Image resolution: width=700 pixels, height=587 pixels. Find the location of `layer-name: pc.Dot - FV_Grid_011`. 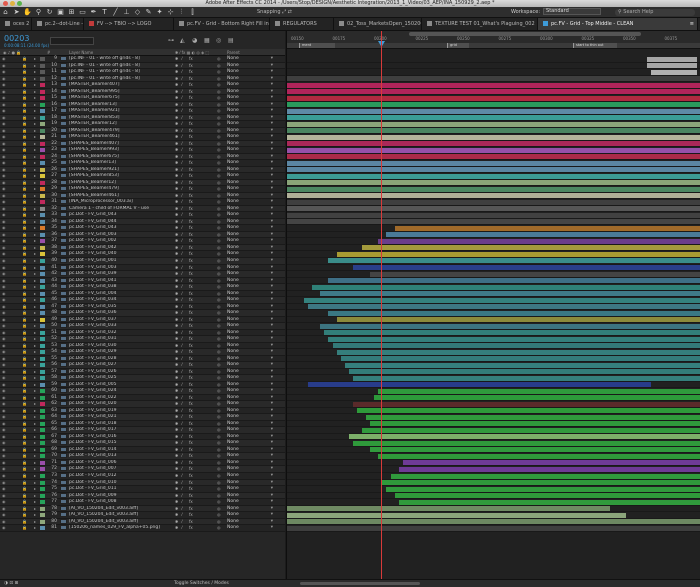

layer-name: pc.Dot - FV_Grid_011 is located at coordinates (120, 489).